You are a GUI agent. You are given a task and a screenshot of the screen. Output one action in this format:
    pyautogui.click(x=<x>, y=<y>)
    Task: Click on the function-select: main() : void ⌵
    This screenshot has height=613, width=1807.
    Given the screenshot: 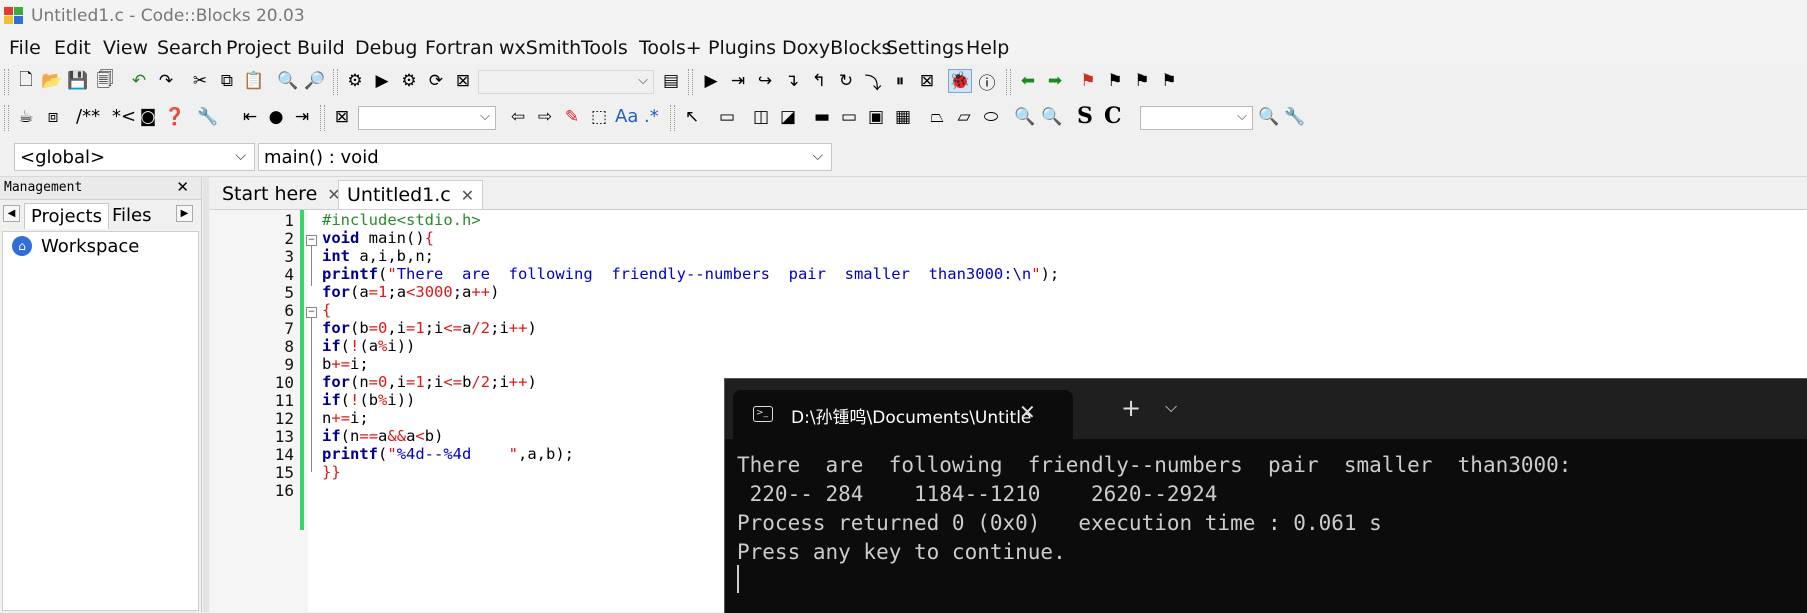 What is the action you would take?
    pyautogui.click(x=545, y=157)
    